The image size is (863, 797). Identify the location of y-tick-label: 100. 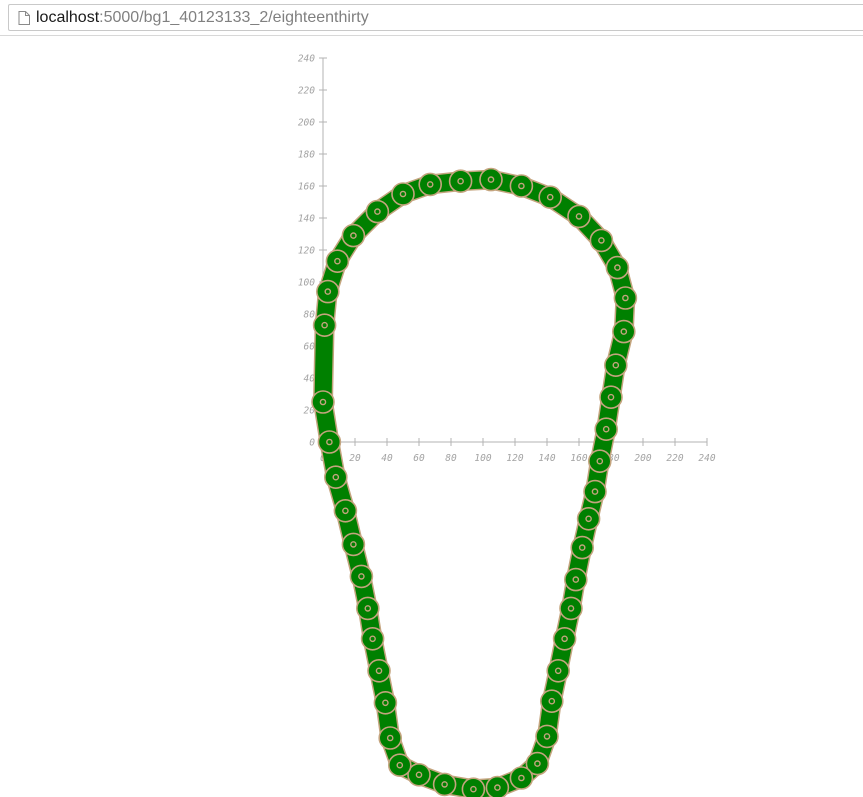
(306, 283).